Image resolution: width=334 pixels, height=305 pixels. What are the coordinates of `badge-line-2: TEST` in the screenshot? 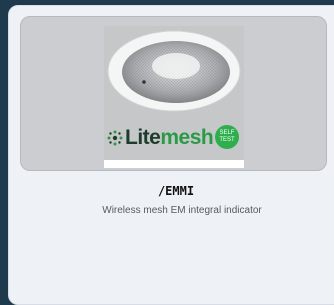 It's located at (227, 140).